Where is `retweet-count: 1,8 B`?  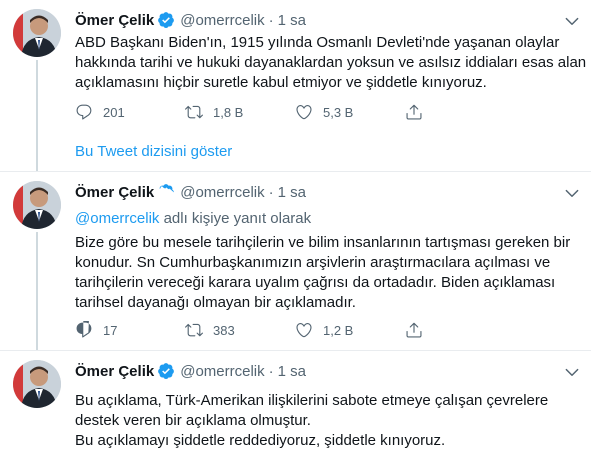
retweet-count: 1,8 B is located at coordinates (228, 112).